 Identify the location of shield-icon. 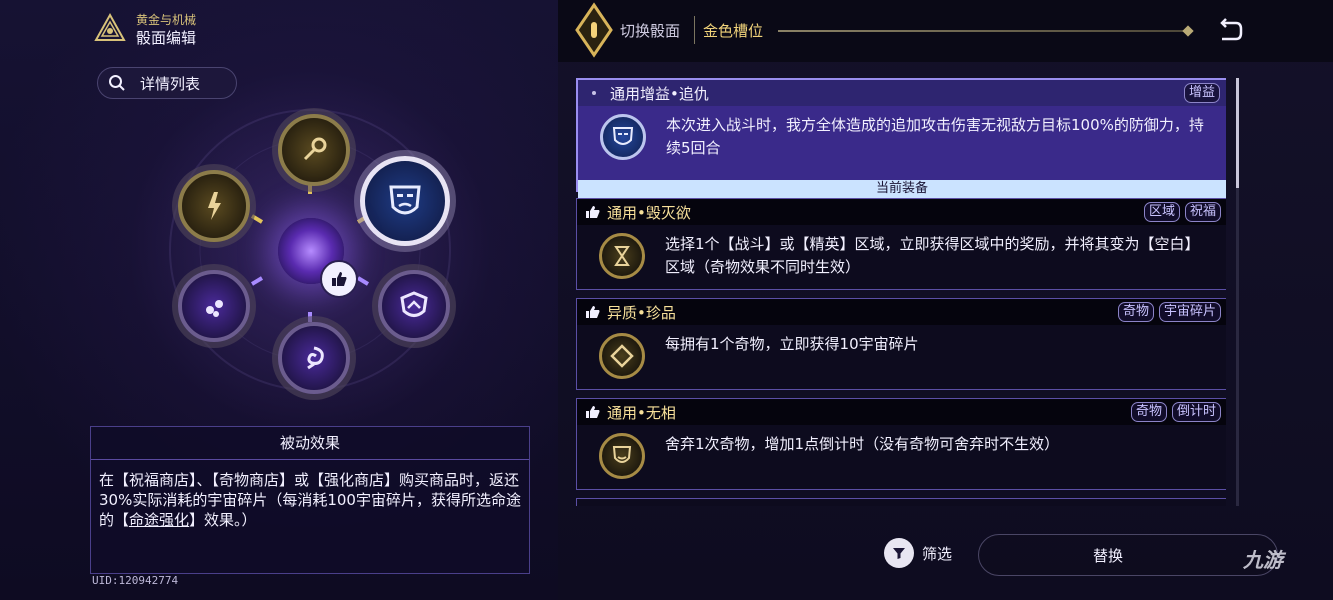
(414, 304).